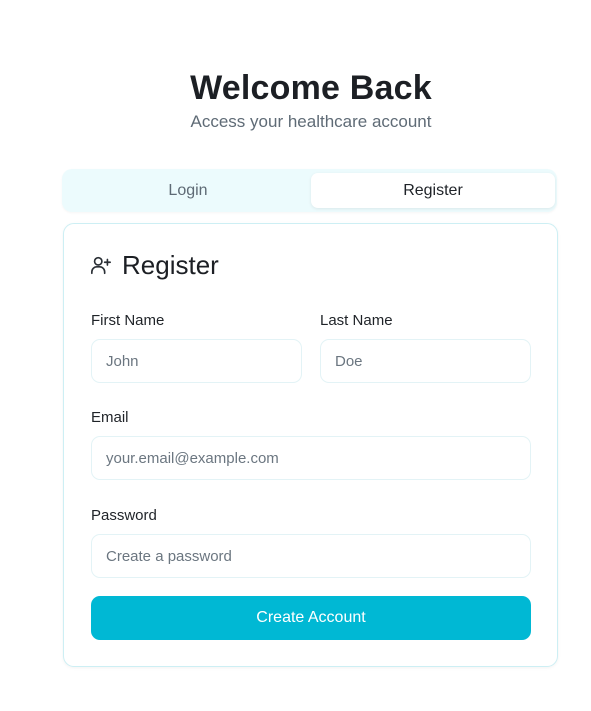 This screenshot has height=711, width=591. Describe the element at coordinates (433, 190) in the screenshot. I see `tab-register: Register` at that location.